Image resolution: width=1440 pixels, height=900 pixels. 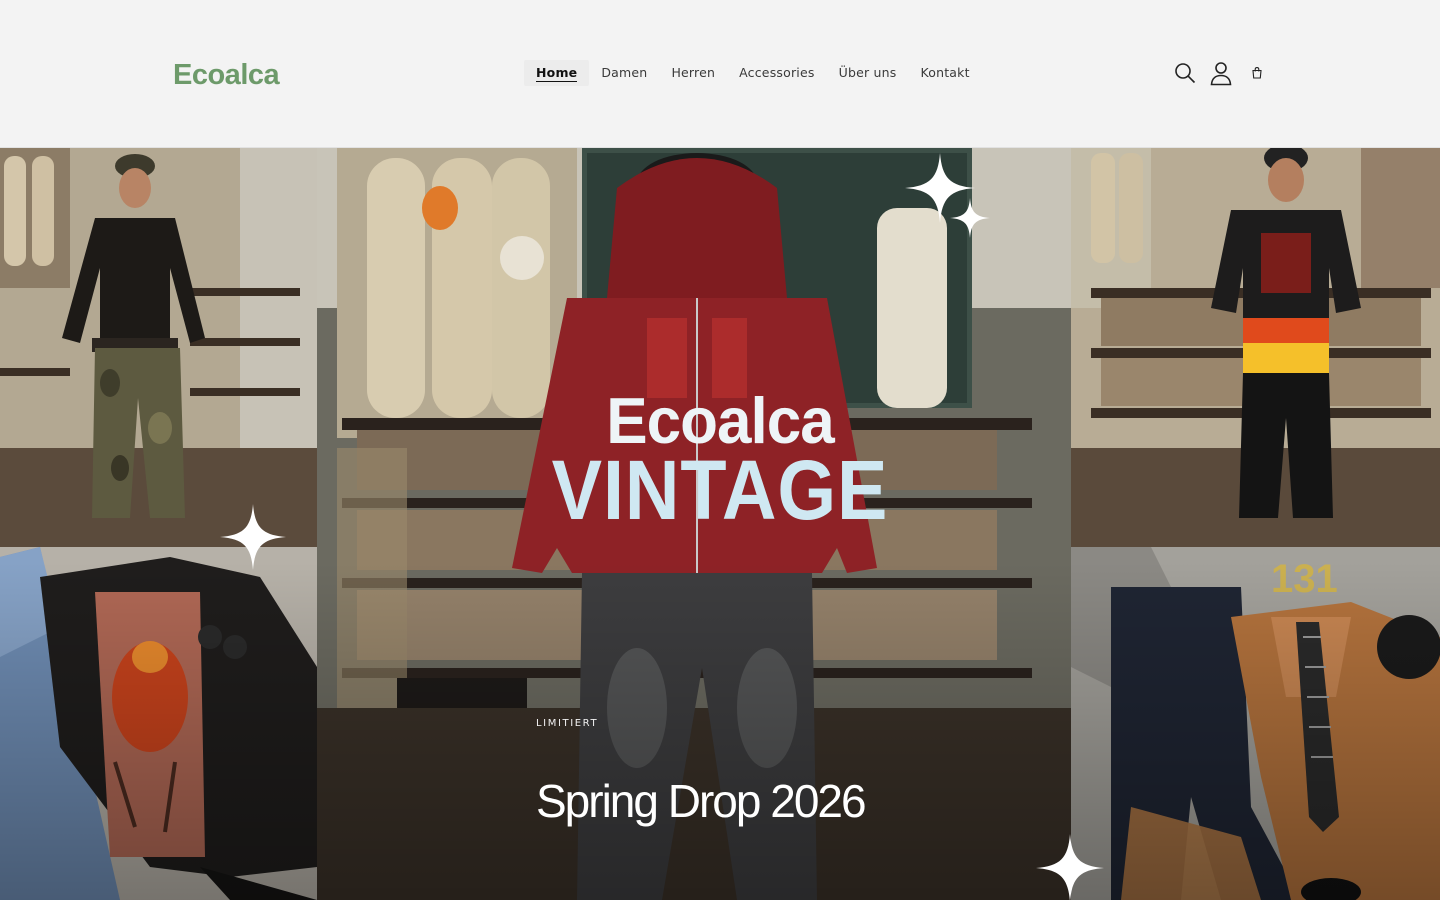 I want to click on account-icon, so click(x=1221, y=74).